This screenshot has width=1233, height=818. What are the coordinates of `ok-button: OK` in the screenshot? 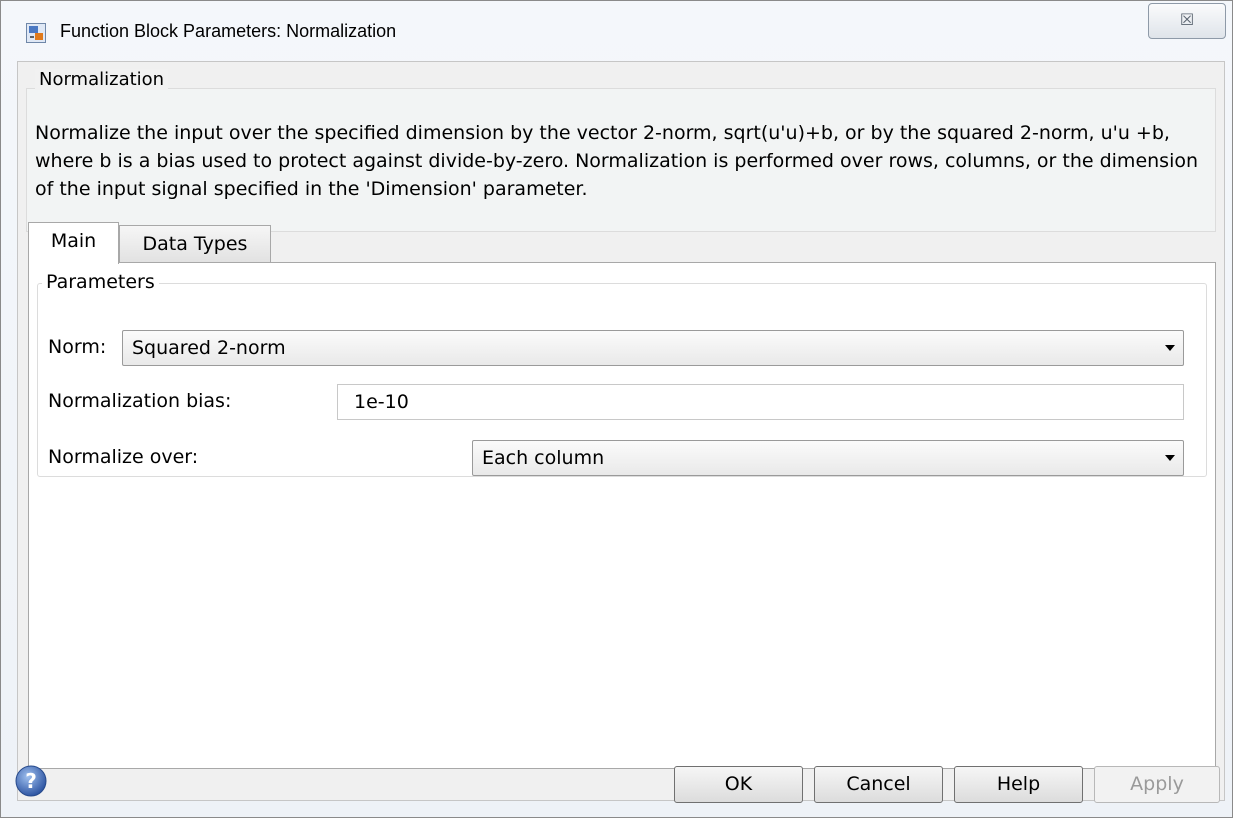 It's located at (738, 784).